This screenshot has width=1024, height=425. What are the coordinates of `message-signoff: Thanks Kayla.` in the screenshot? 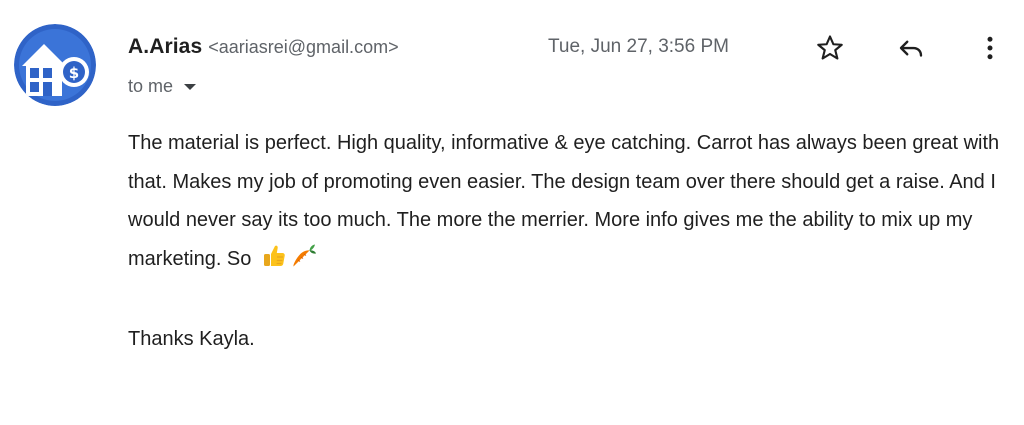 It's located at (191, 339).